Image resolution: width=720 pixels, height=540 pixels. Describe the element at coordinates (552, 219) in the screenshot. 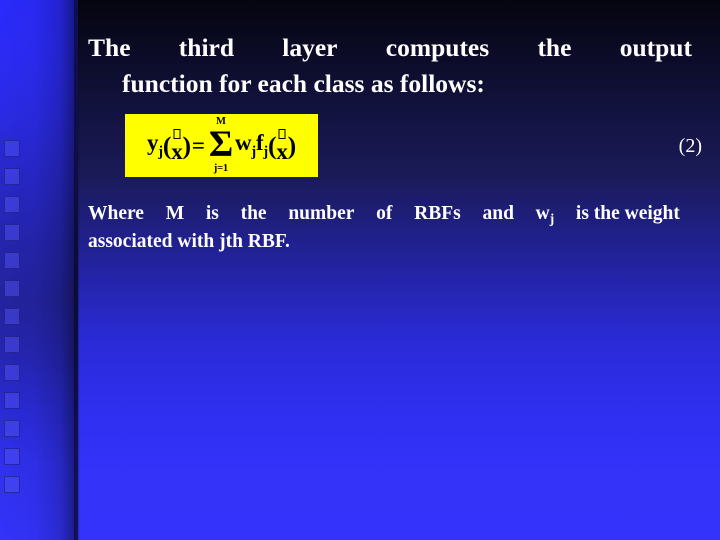

I see `body-weight-subscript: j` at that location.